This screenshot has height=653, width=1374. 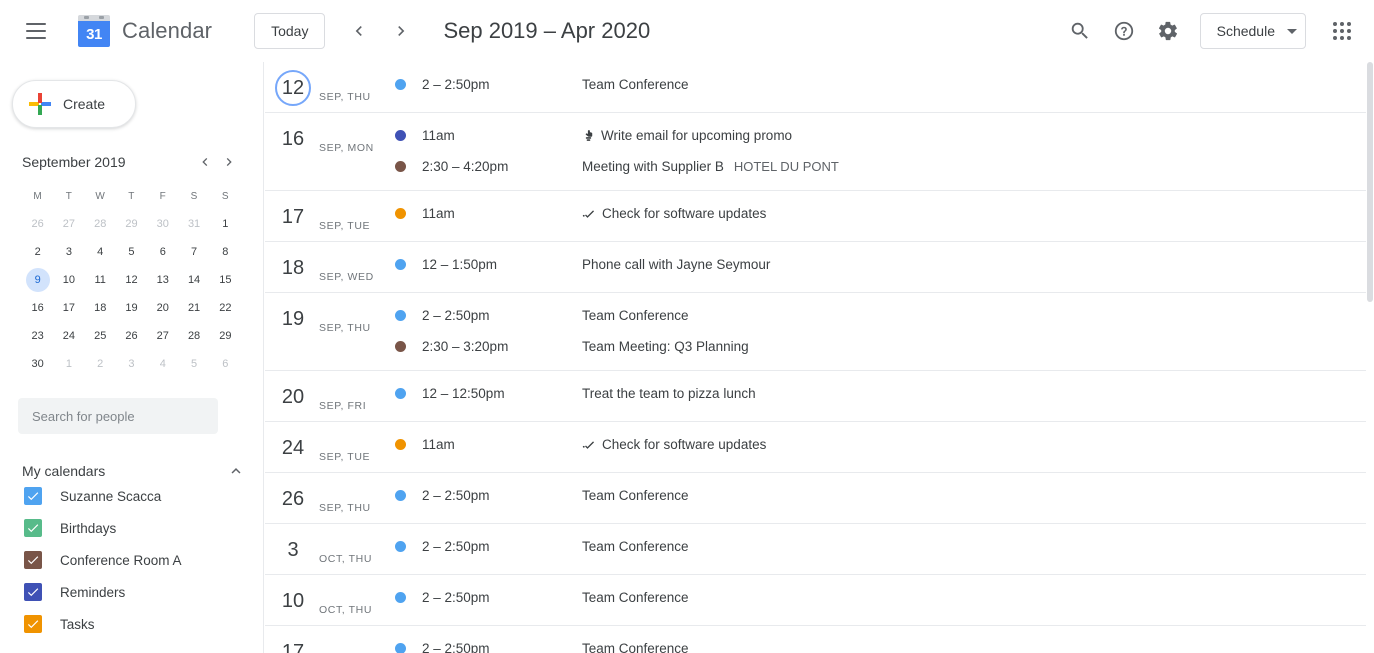 I want to click on schedule-day-row: 3 OCT, THU 2 – 2:50pm Team Conference, so click(x=816, y=549).